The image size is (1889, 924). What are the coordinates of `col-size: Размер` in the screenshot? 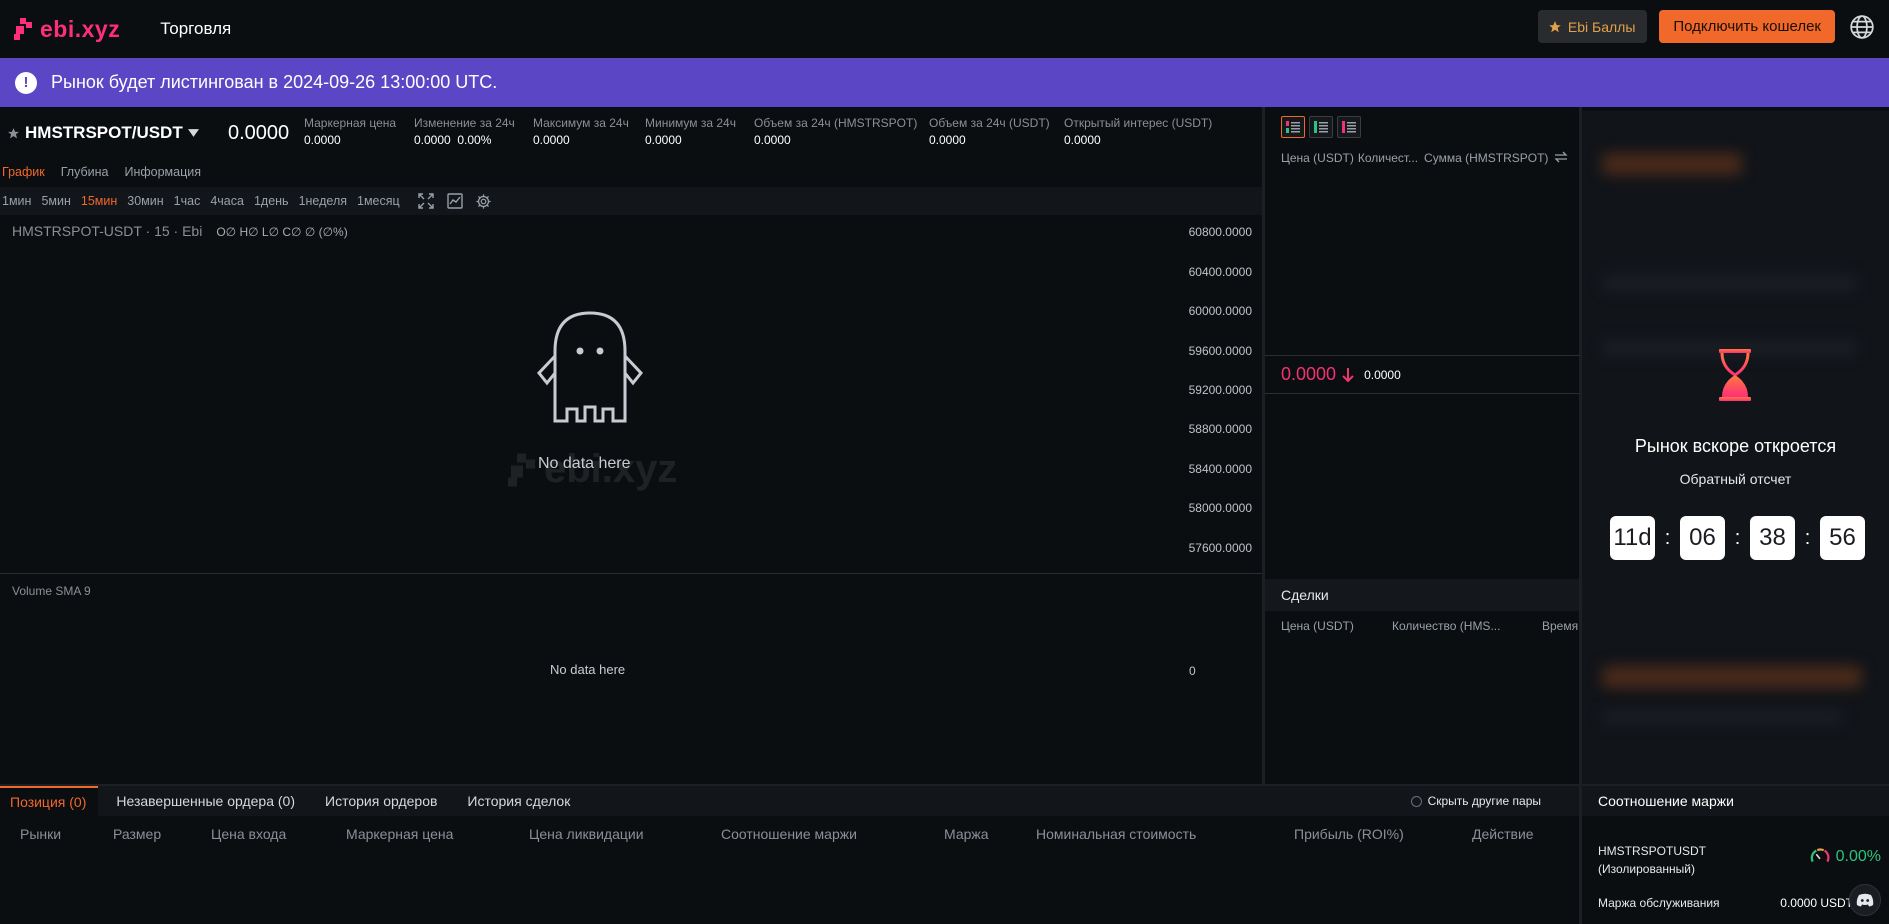 It's located at (137, 834).